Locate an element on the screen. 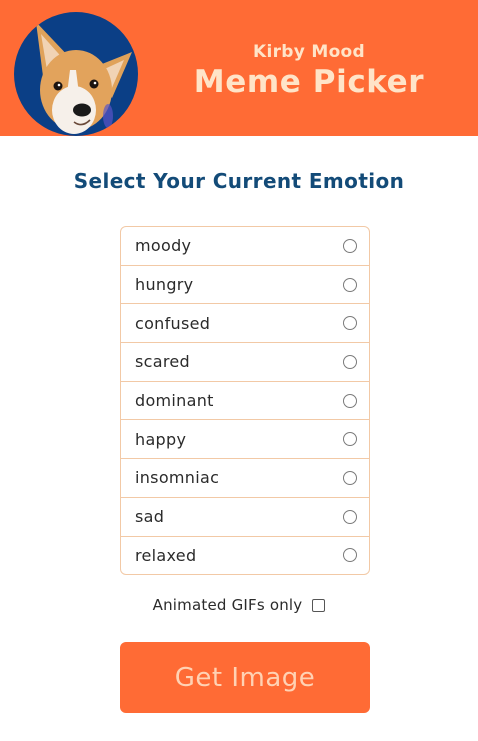 This screenshot has width=478, height=741. emotion-option-confused: confused is located at coordinates (245, 324).